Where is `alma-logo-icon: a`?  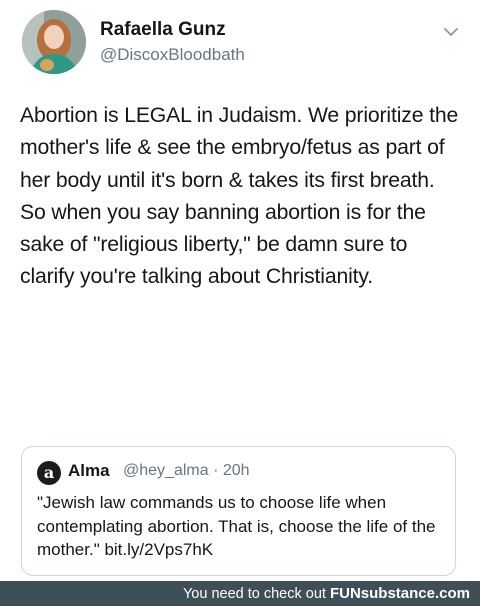 alma-logo-icon: a is located at coordinates (49, 473).